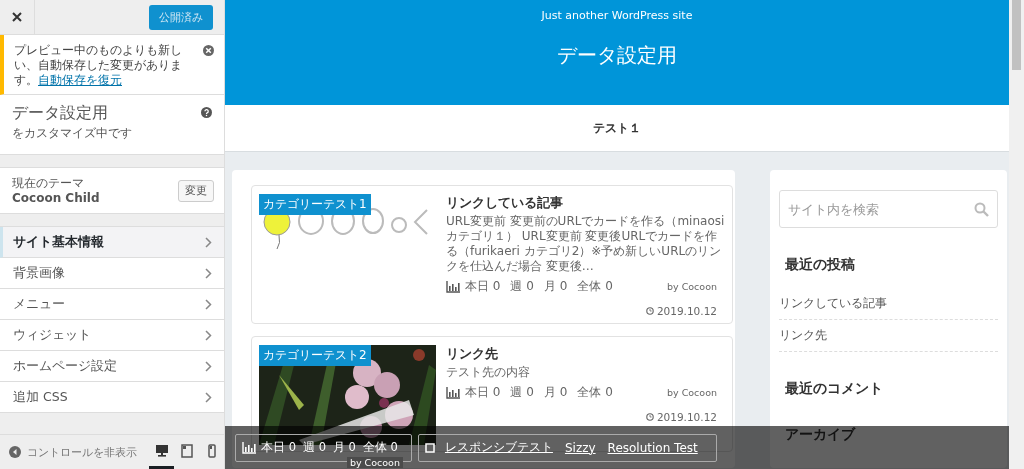  Describe the element at coordinates (15, 452) in the screenshot. I see `collapse-icon` at that location.